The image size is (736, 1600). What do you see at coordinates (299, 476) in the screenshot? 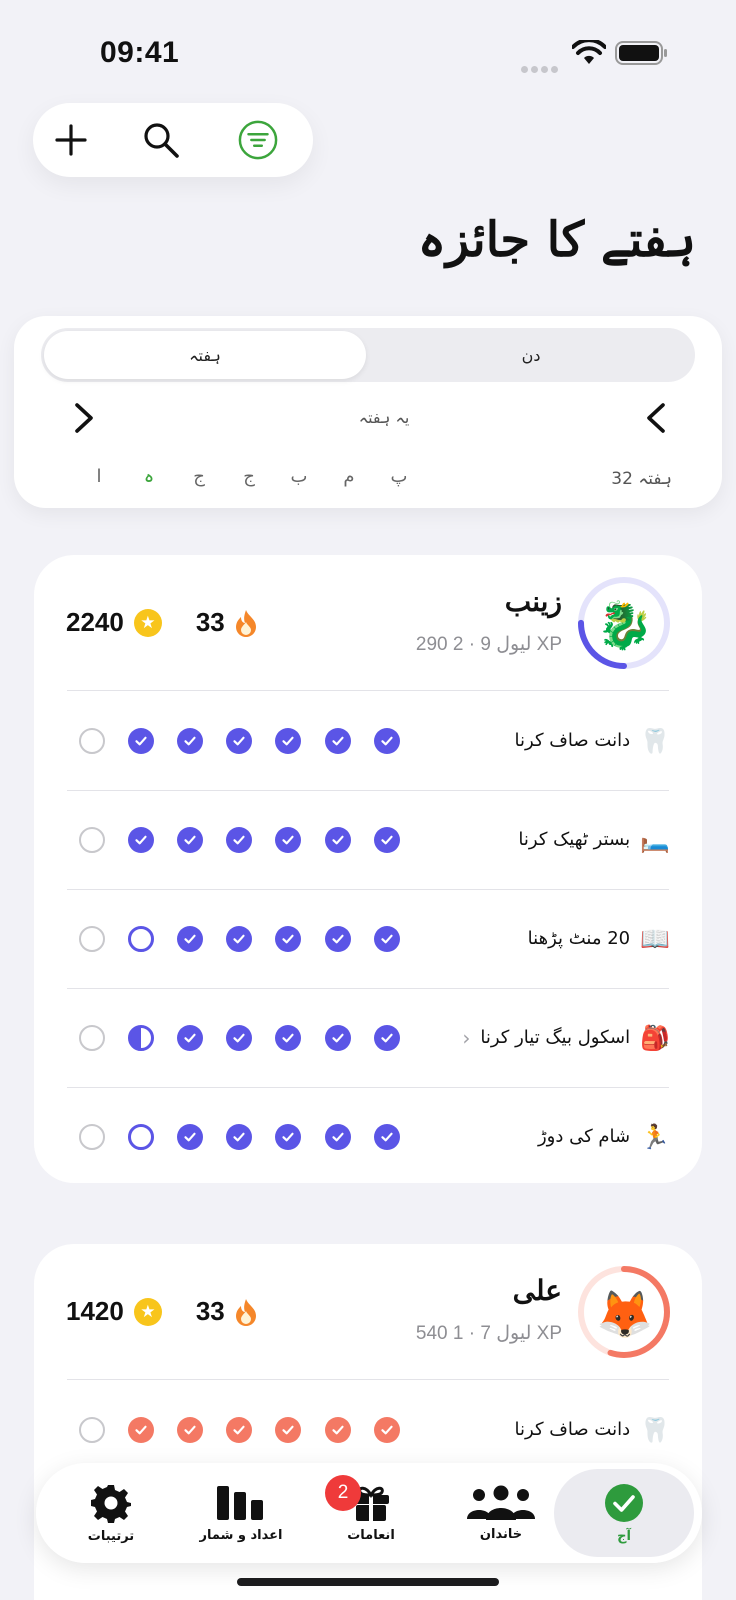
I see `weekday-label: ب` at bounding box center [299, 476].